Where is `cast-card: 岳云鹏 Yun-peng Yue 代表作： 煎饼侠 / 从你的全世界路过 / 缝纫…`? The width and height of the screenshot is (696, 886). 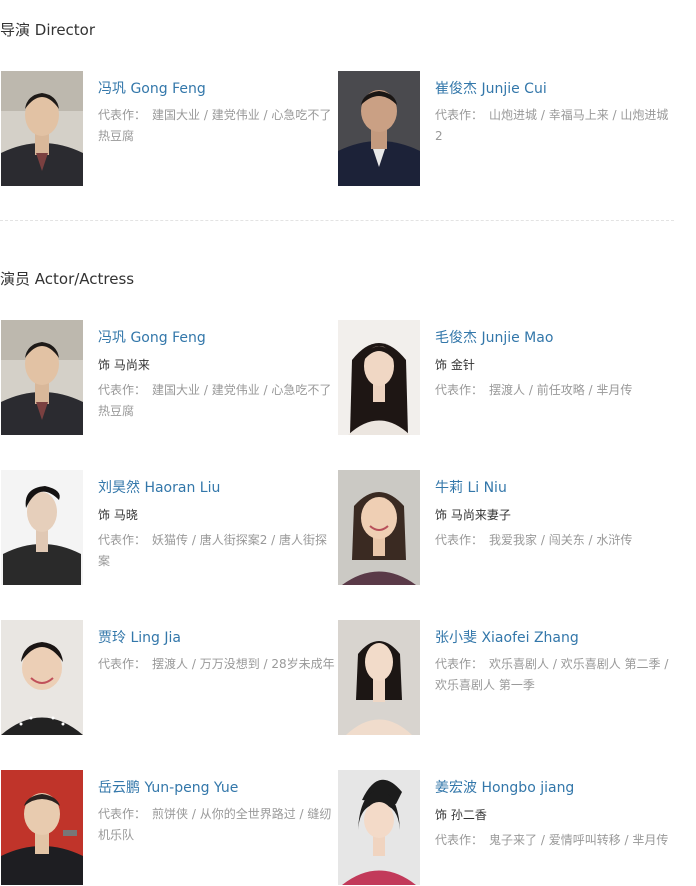
cast-card: 岳云鹏 Yun-peng Yue 代表作： 煎饼侠 / 从你的全世界路过 / 缝纫… is located at coordinates (166, 828).